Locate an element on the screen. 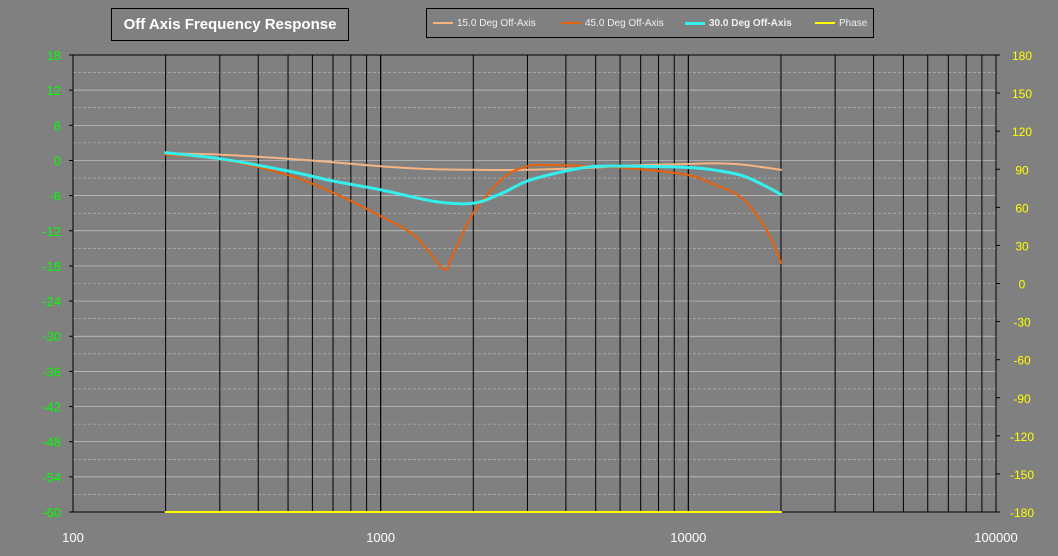 This screenshot has width=1058, height=556. y-right-tick-label: 180 is located at coordinates (1022, 56).